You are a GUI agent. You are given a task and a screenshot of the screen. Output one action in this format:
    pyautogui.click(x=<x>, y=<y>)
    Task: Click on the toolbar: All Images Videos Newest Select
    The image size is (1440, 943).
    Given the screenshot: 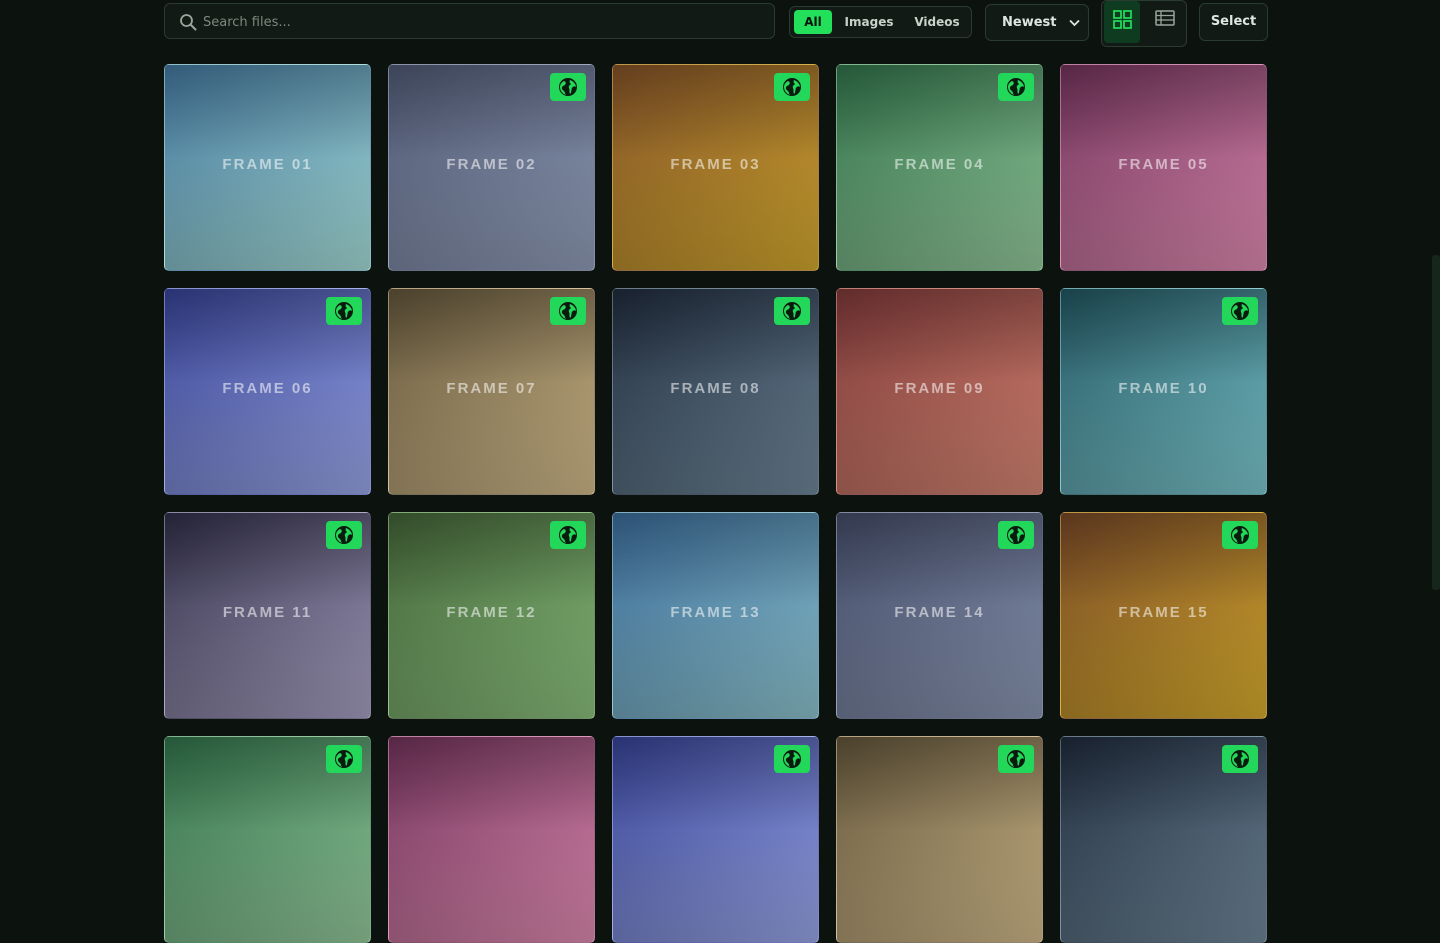 What is the action you would take?
    pyautogui.click(x=716, y=24)
    